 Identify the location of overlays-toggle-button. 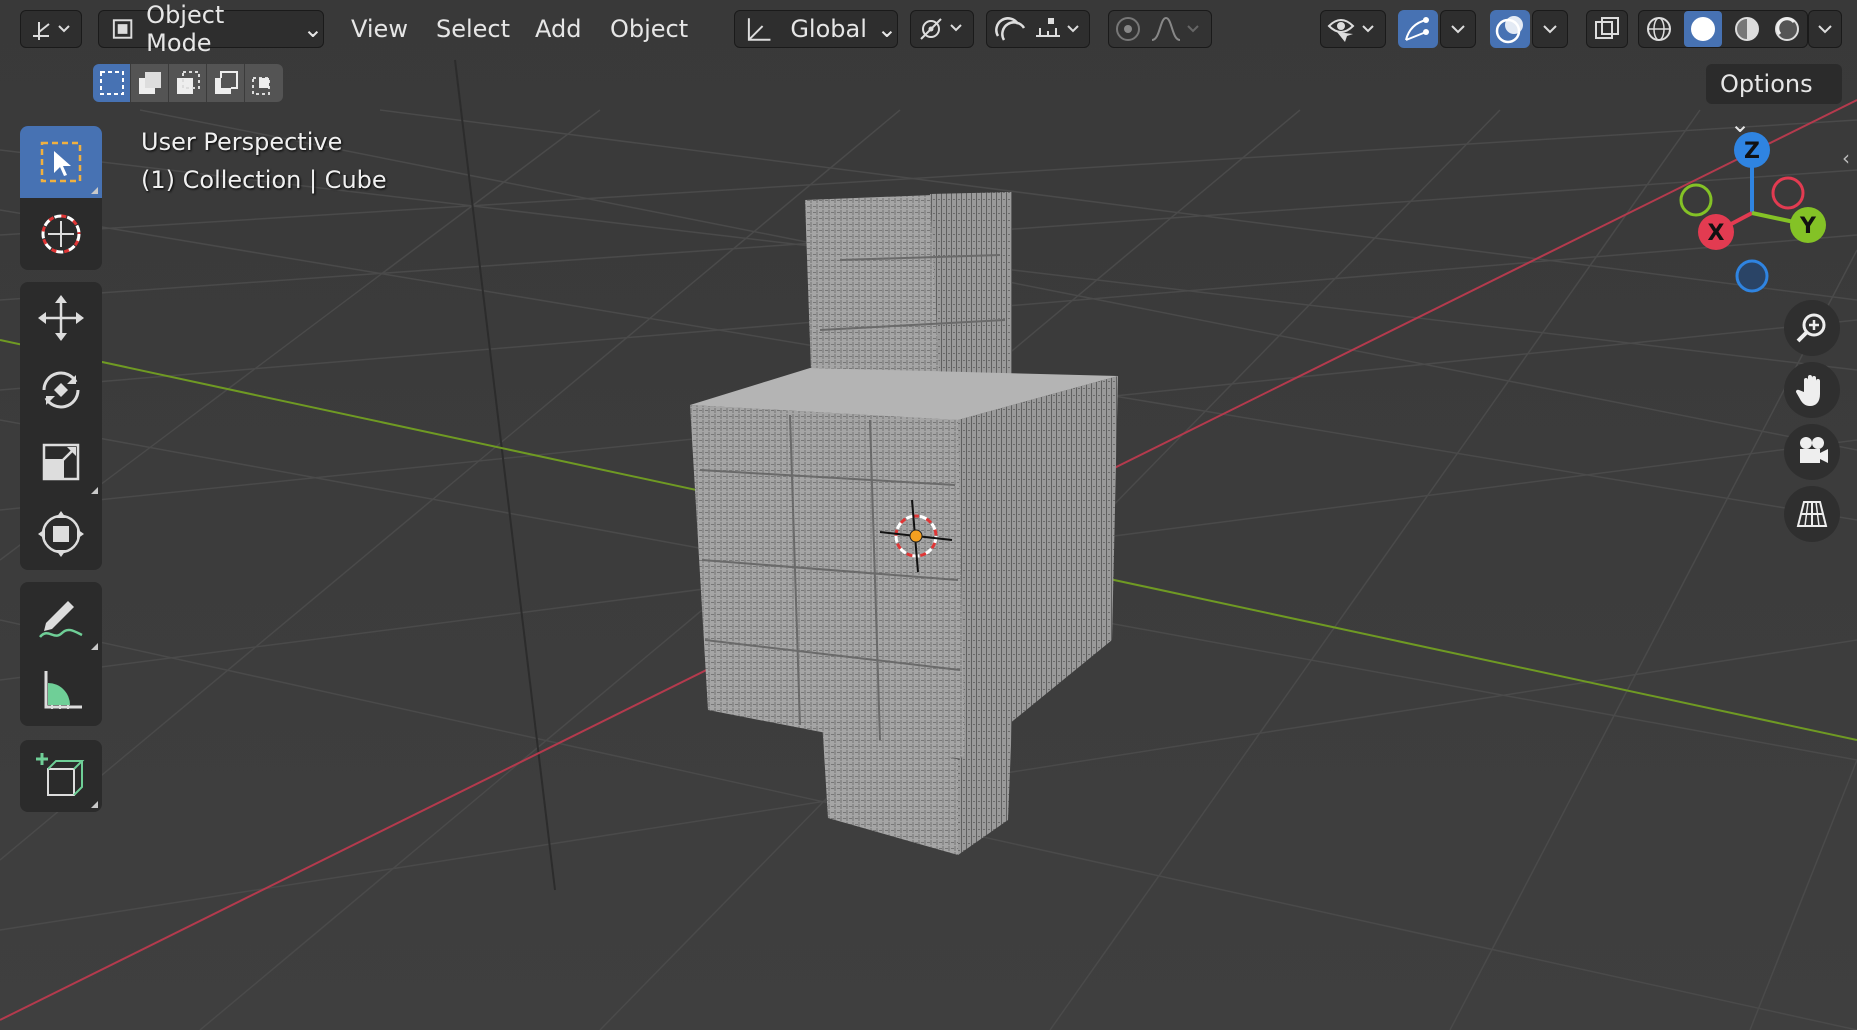
(1510, 29).